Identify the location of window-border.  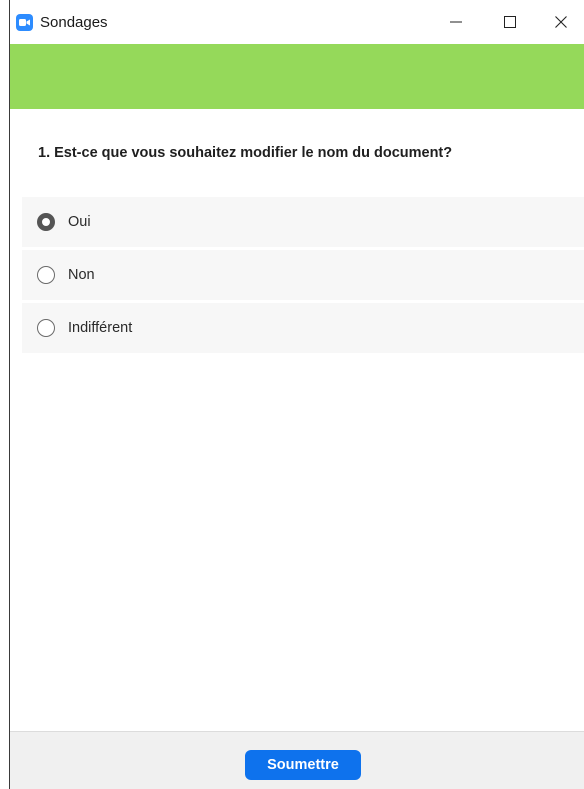
(9, 394).